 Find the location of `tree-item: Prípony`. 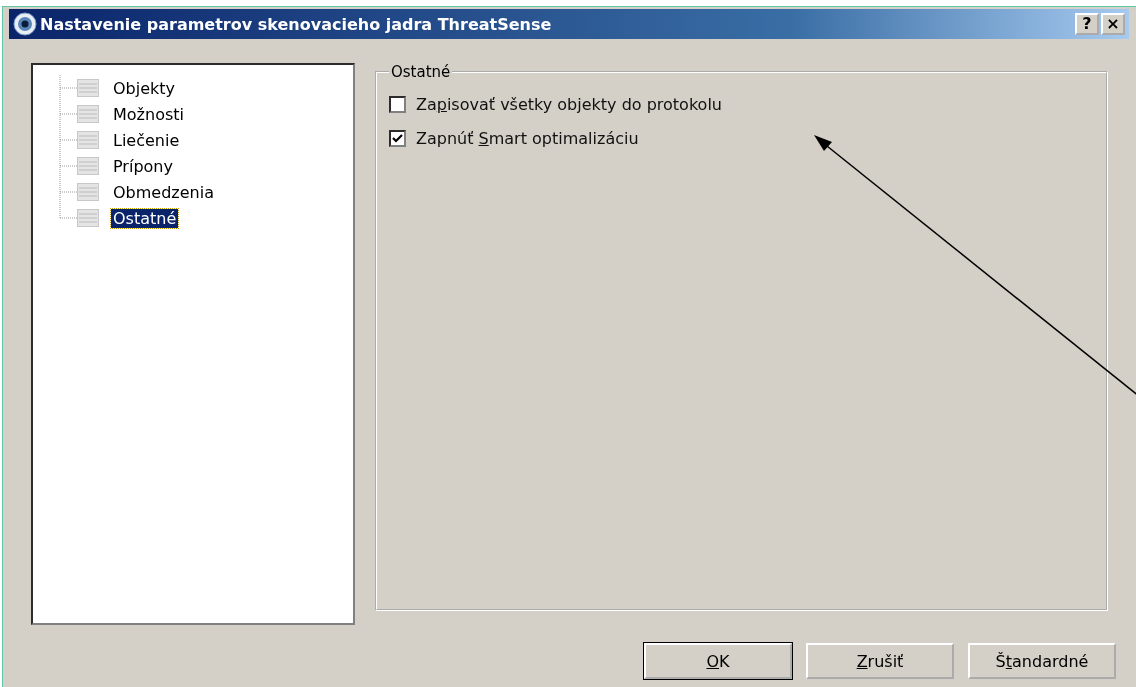

tree-item: Prípony is located at coordinates (143, 166).